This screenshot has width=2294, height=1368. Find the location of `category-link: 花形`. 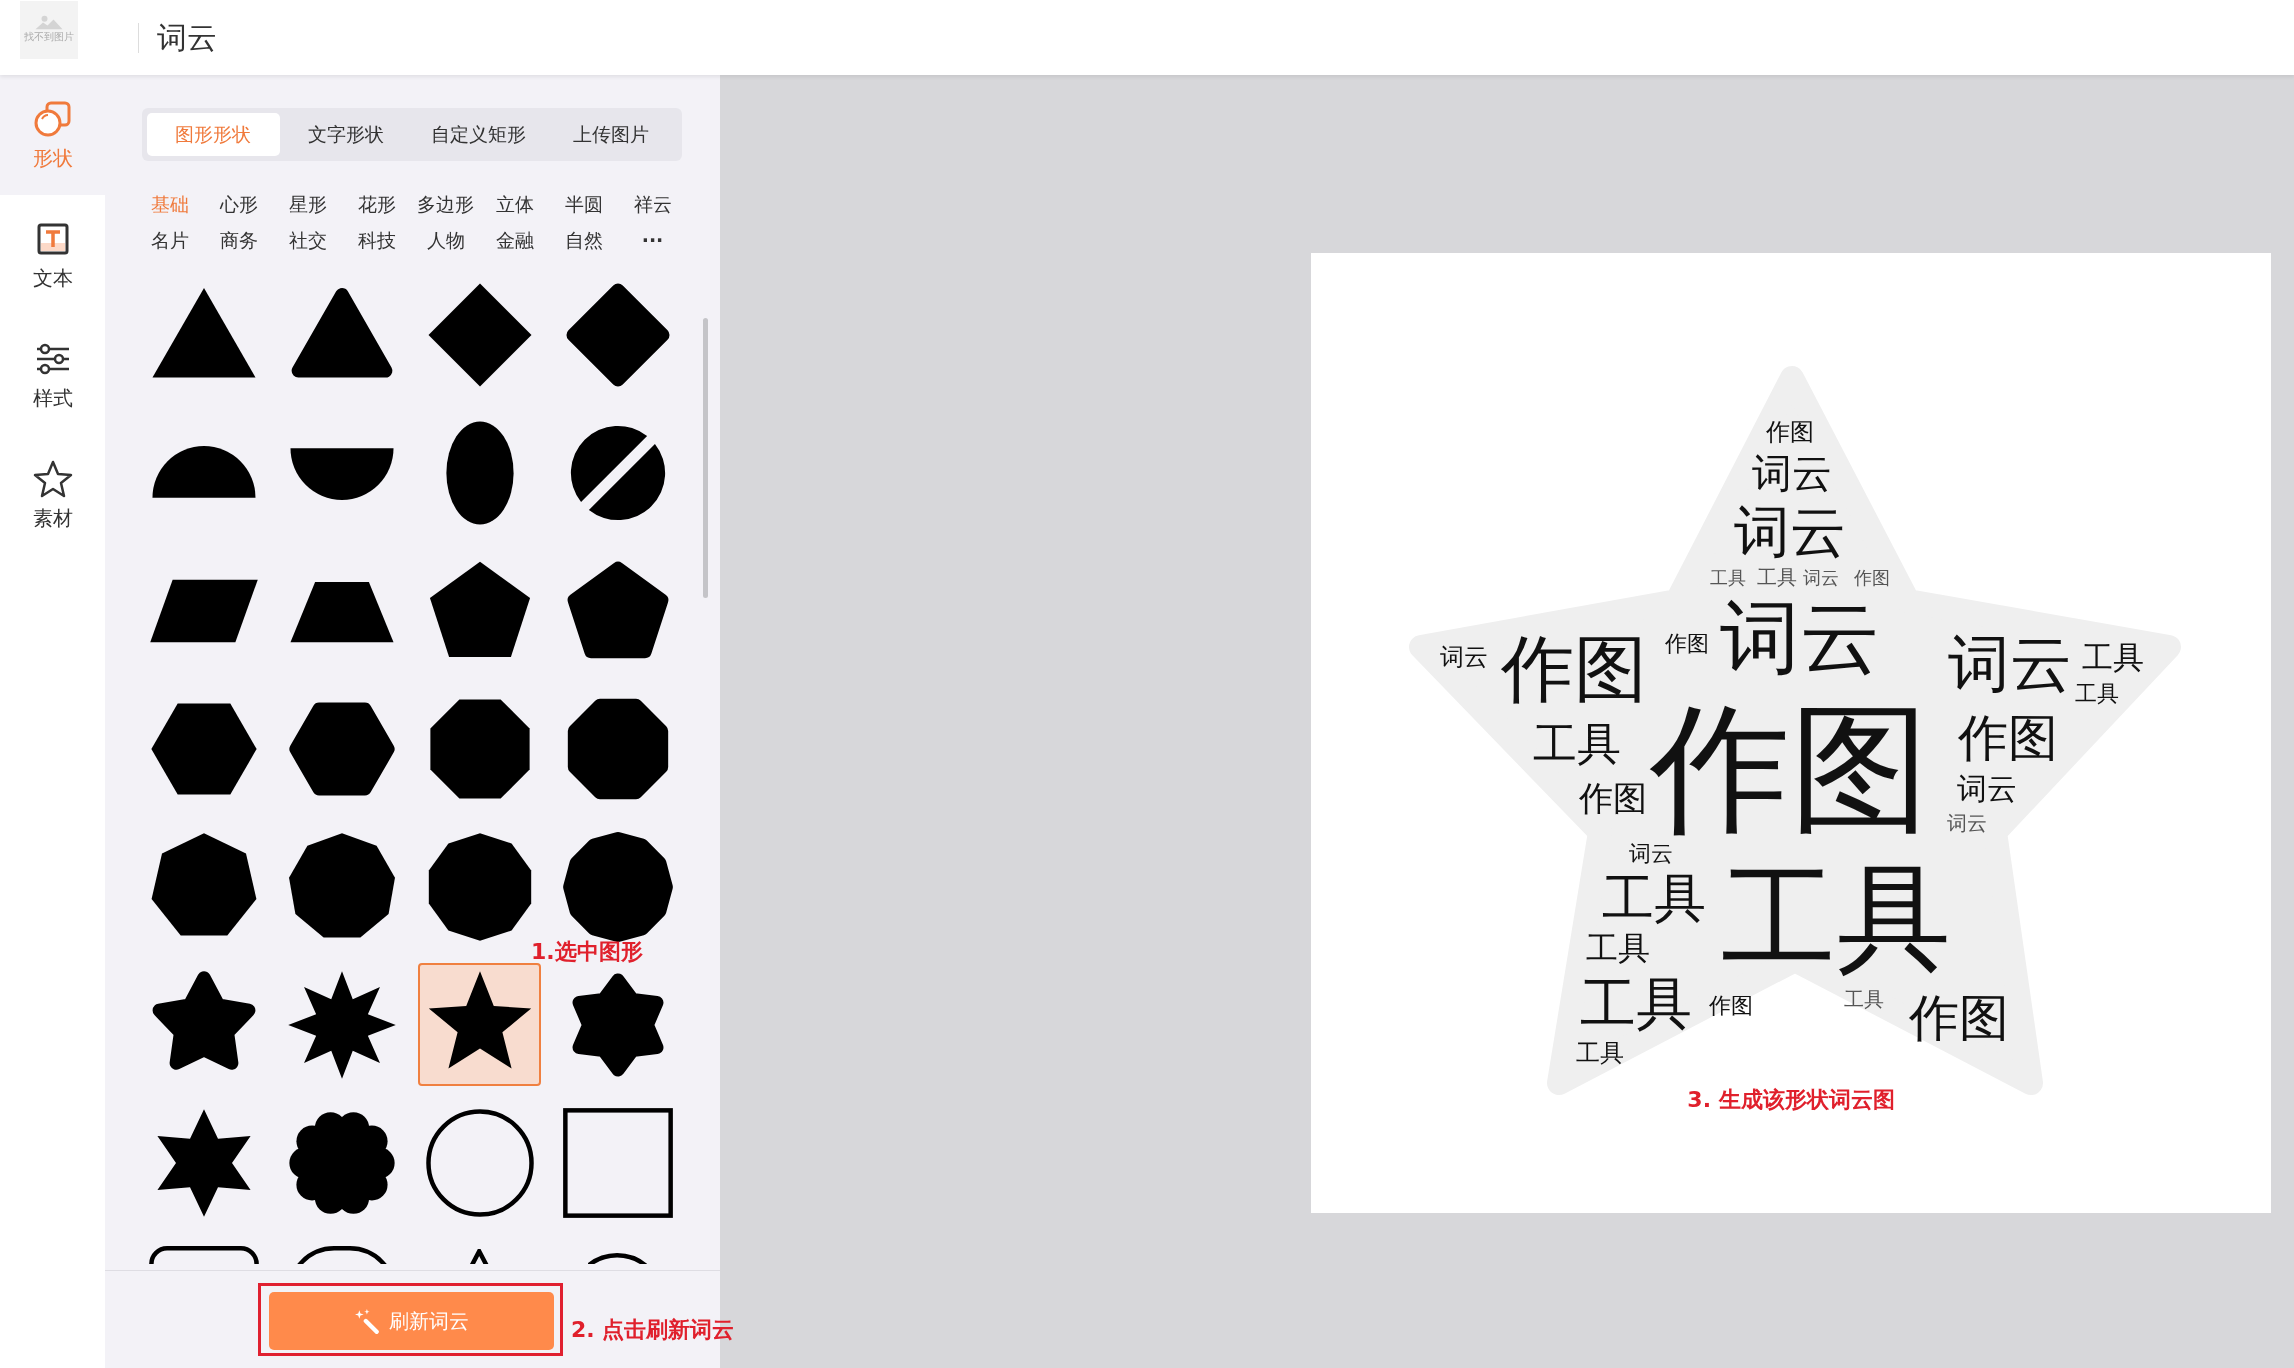

category-link: 花形 is located at coordinates (376, 204).